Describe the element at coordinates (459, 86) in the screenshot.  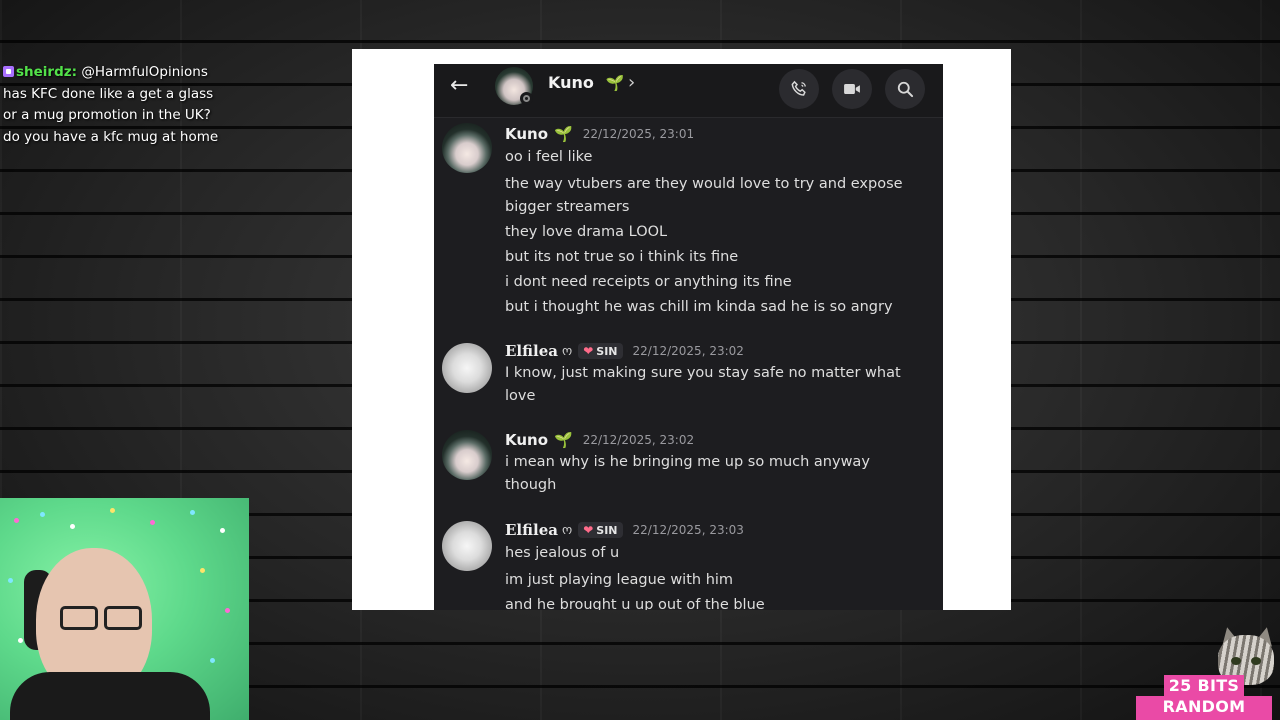
I see `back-arrow-icon: ←` at that location.